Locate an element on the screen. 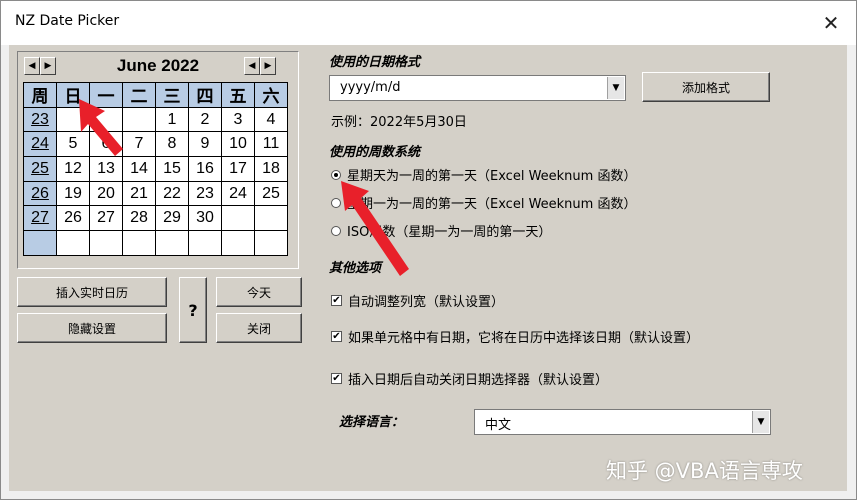 This screenshot has width=857, height=500. today-button: 今天 is located at coordinates (259, 292).